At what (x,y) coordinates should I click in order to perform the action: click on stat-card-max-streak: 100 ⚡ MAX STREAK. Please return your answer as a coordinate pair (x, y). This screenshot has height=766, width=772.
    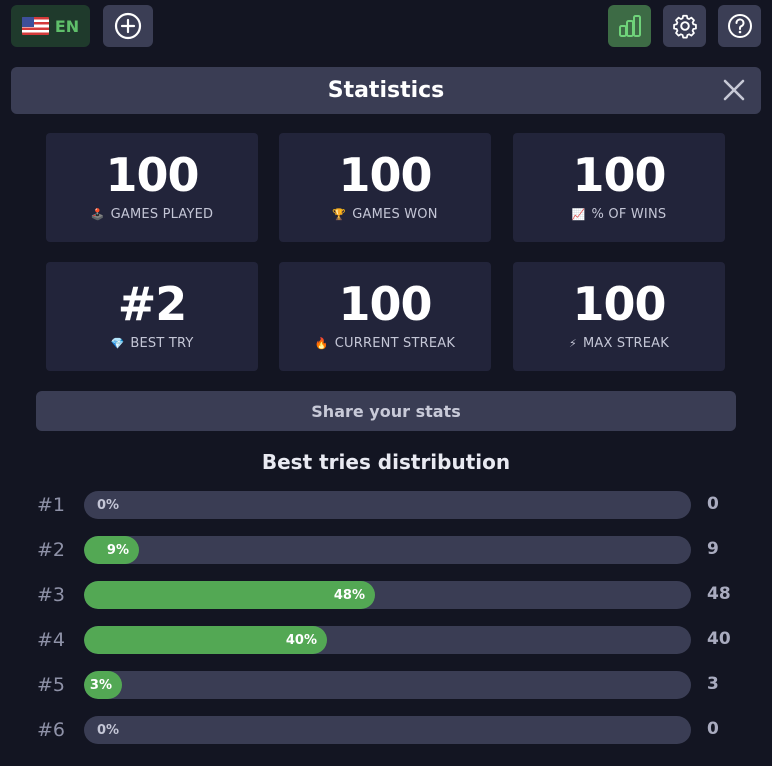
    Looking at the image, I should click on (619, 316).